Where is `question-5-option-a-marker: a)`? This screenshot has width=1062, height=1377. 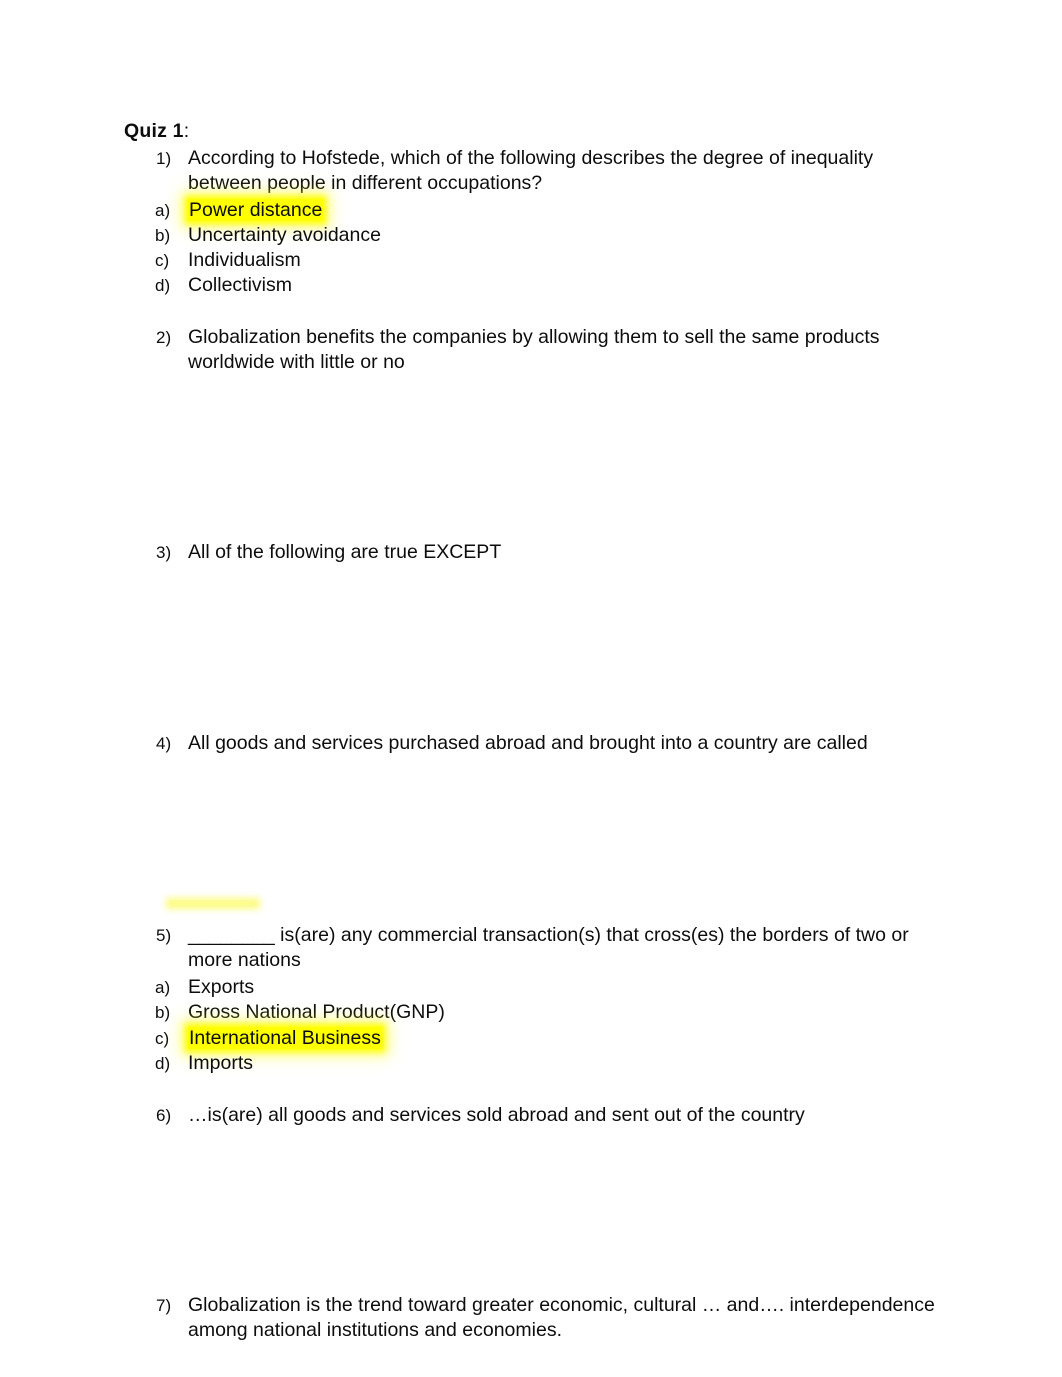 question-5-option-a-marker: a) is located at coordinates (163, 987).